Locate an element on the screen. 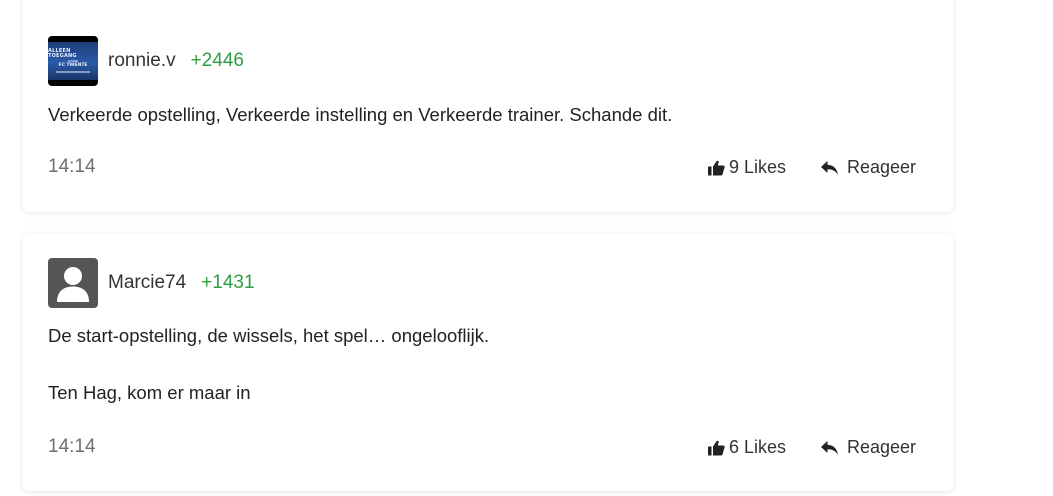  team-banner-avatar-icon: ALLEEN TOEGANG VOOR FC TWENTE is located at coordinates (73, 61).